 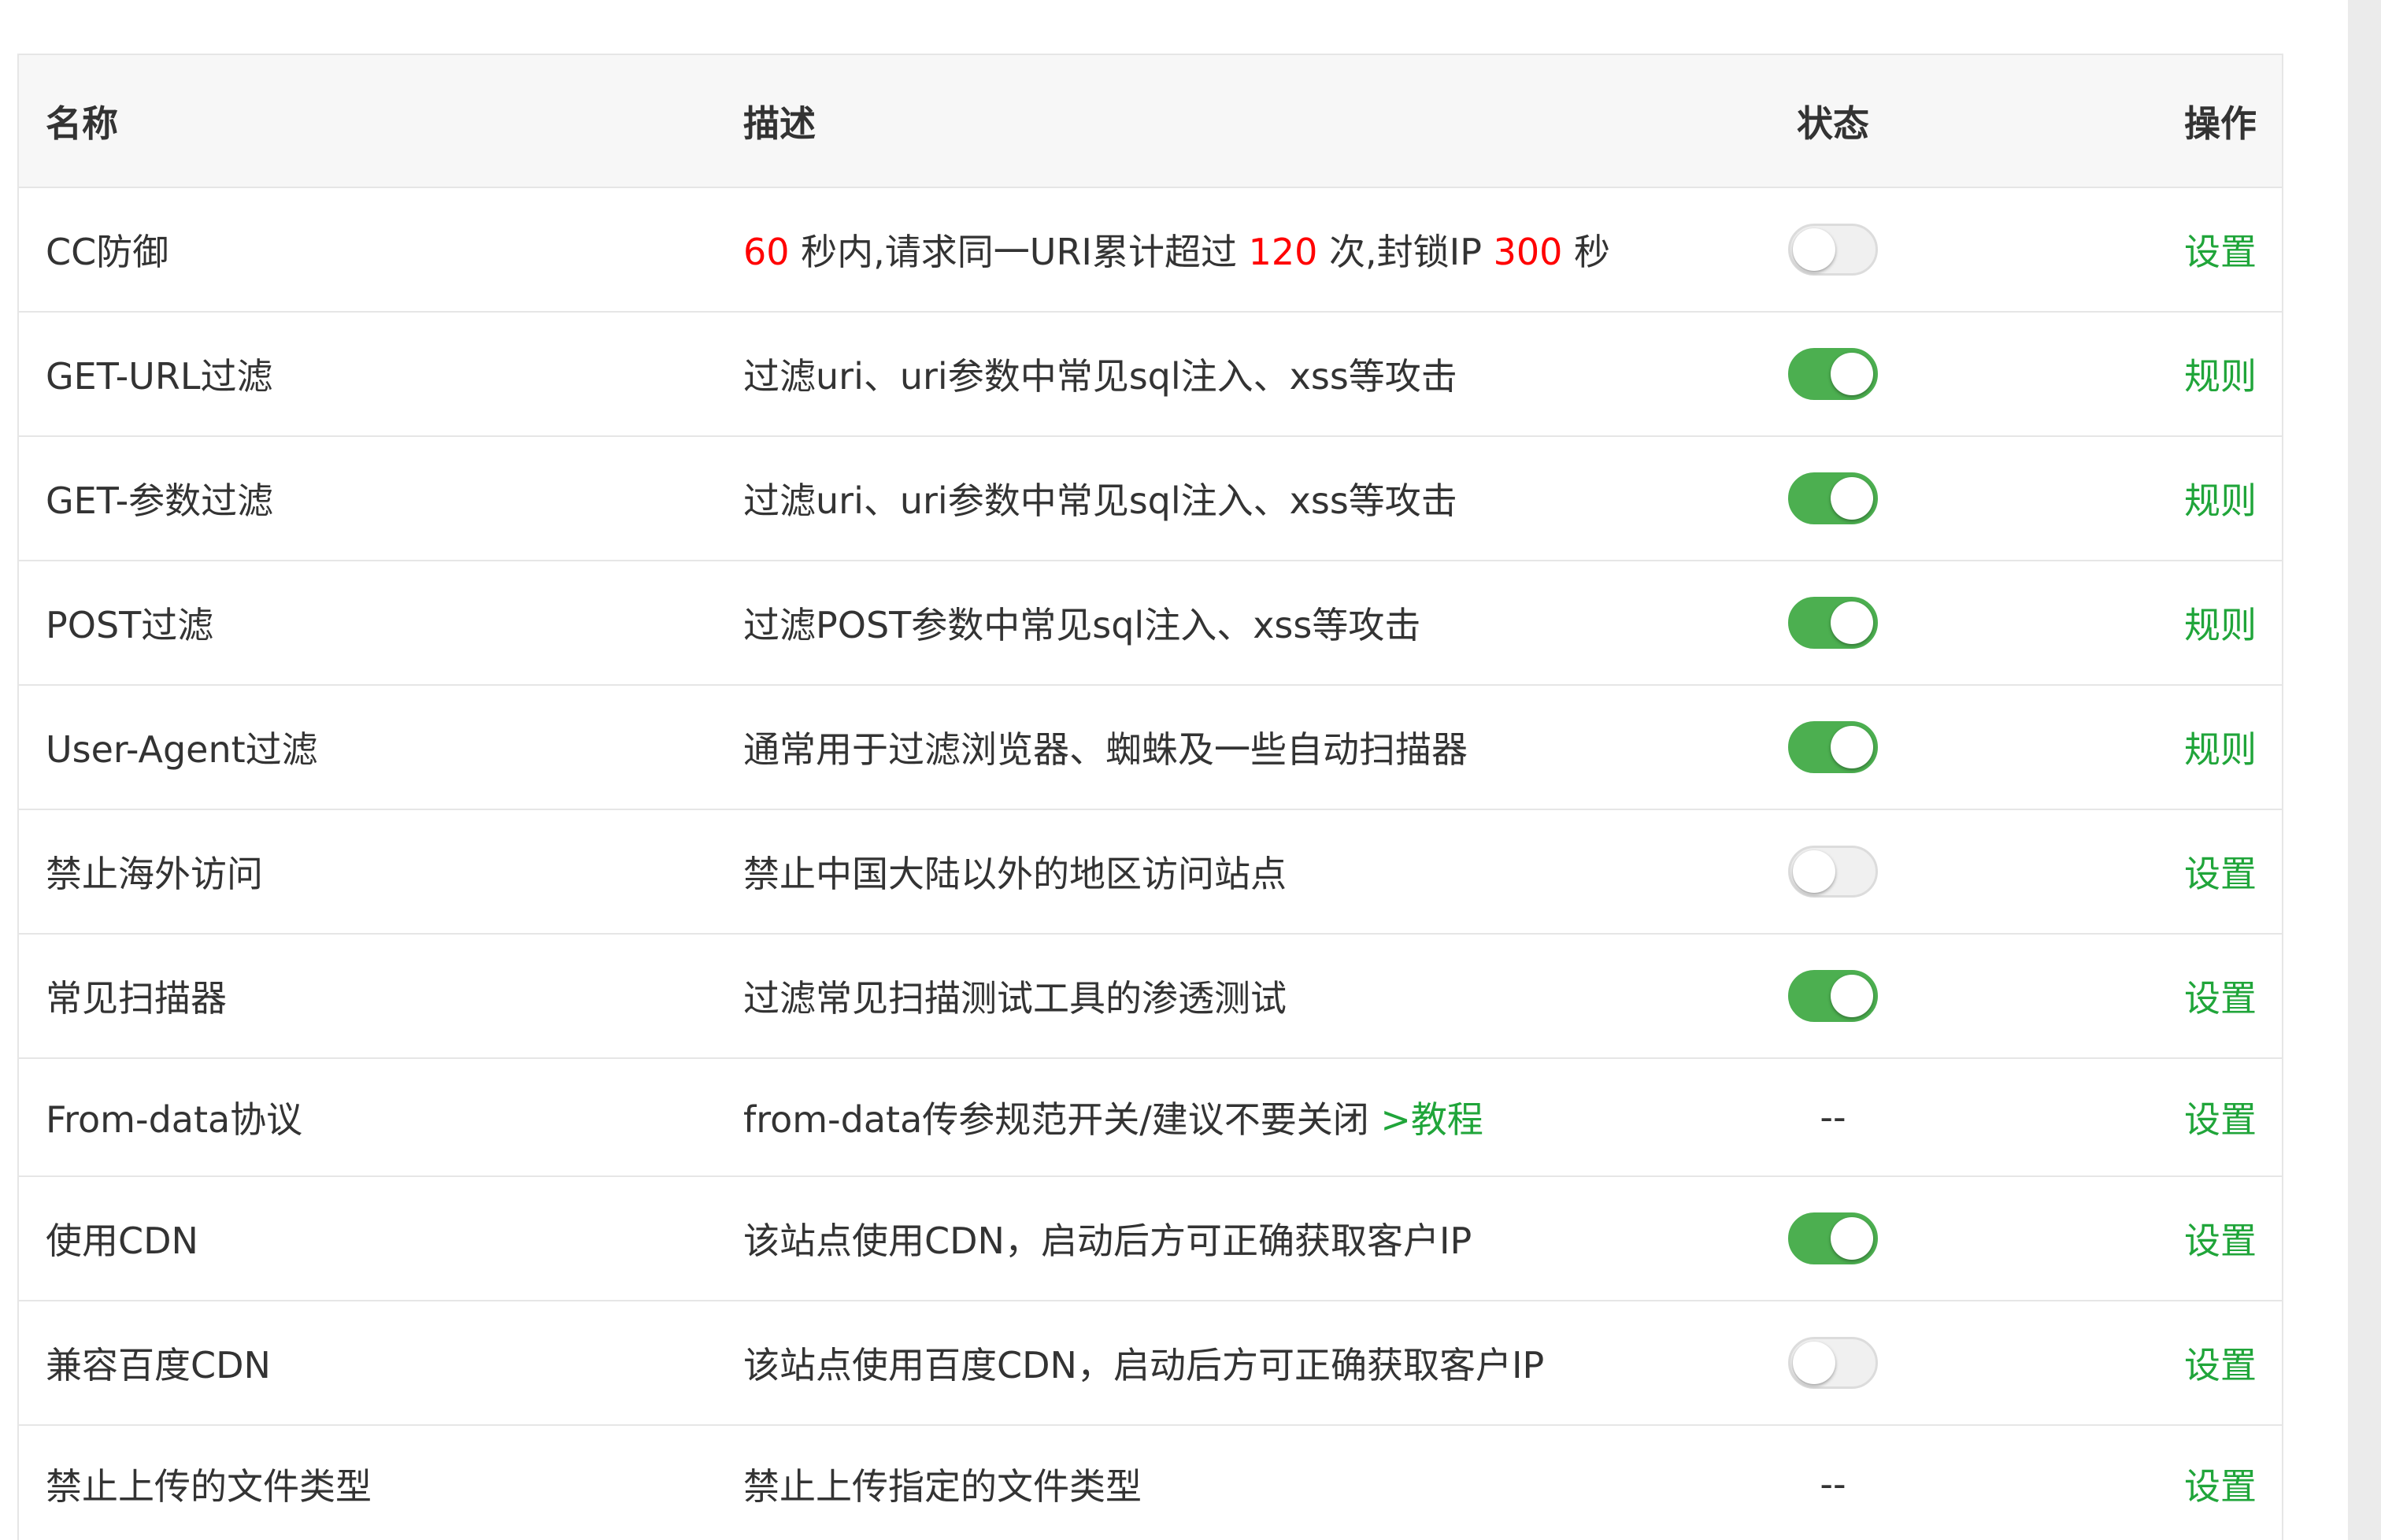 What do you see at coordinates (766, 252) in the screenshot?
I see `cc-seconds-value: 60` at bounding box center [766, 252].